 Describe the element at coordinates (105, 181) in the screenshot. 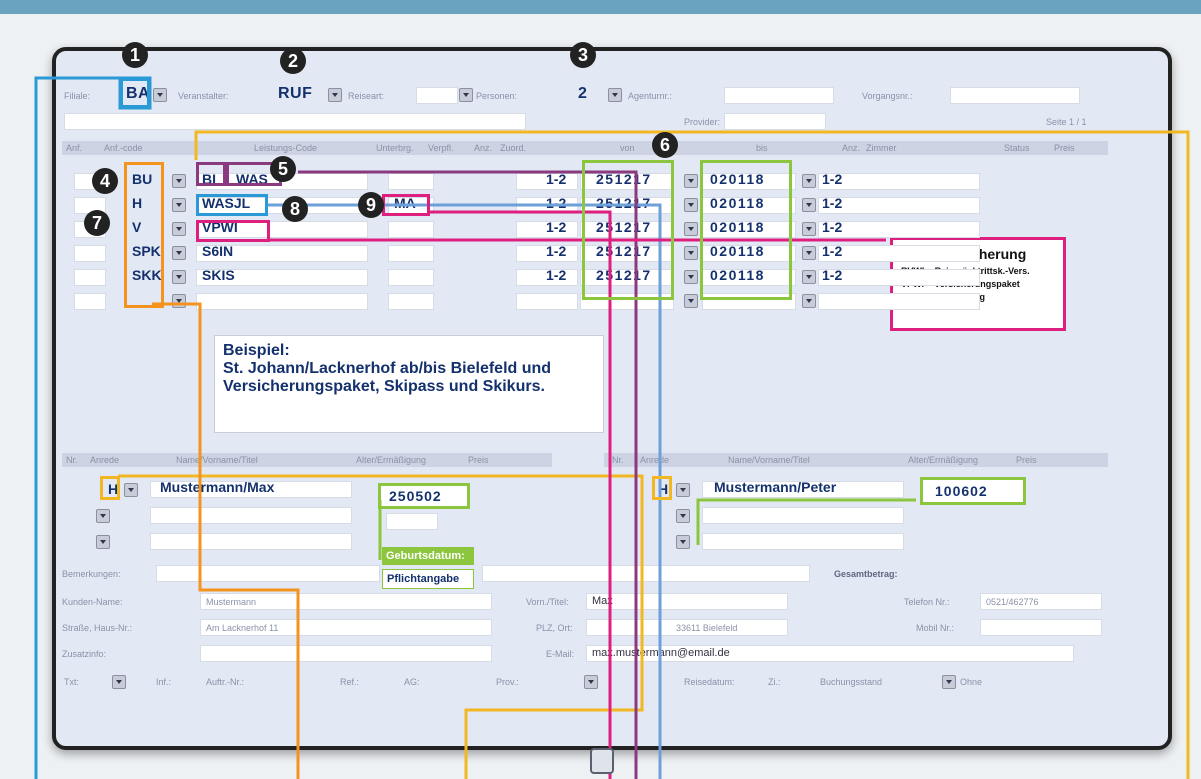

I see `marker-4: 4` at that location.